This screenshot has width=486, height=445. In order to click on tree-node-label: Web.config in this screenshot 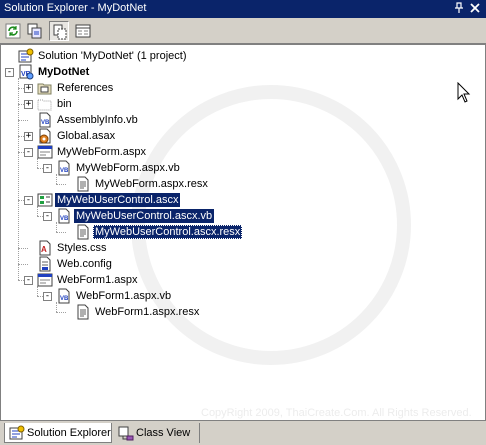, I will do `click(84, 264)`.